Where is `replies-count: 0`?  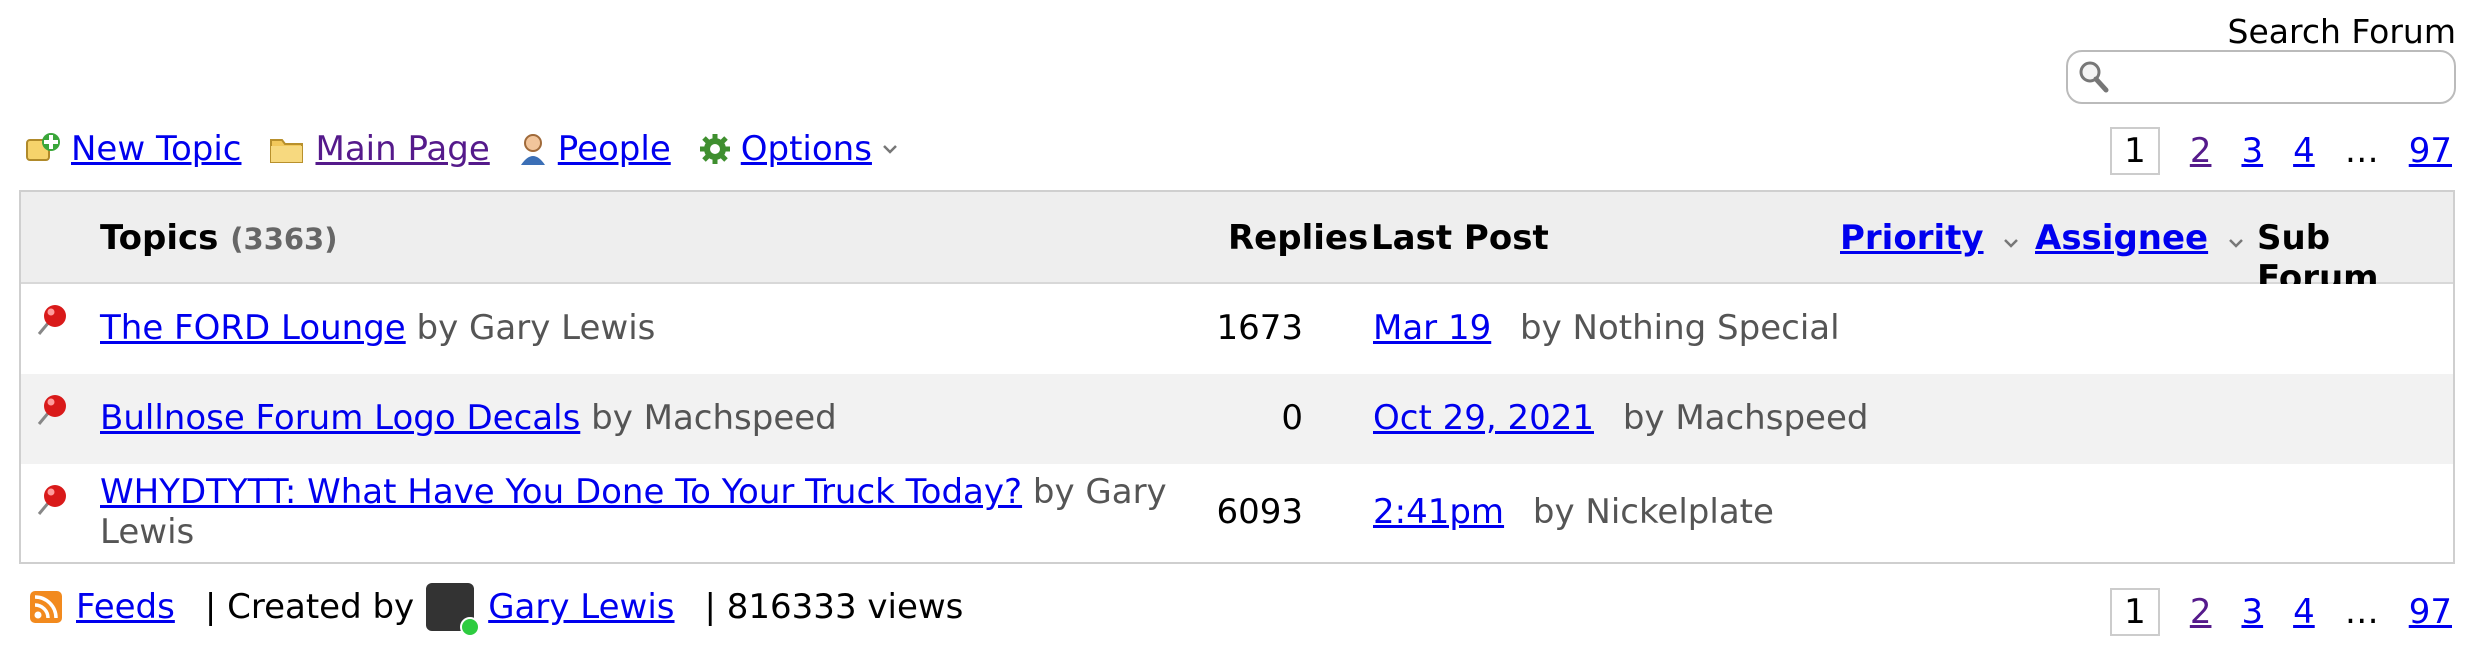 replies-count: 0 is located at coordinates (1292, 418).